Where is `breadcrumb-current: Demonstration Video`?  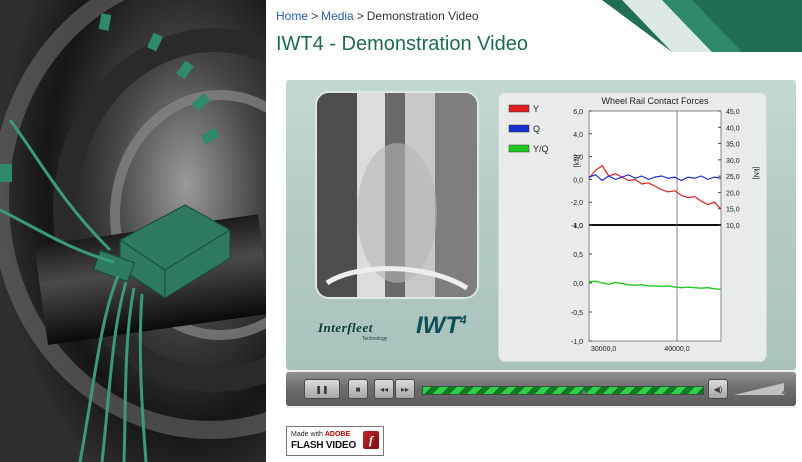
breadcrumb-current: Demonstration Video is located at coordinates (422, 16).